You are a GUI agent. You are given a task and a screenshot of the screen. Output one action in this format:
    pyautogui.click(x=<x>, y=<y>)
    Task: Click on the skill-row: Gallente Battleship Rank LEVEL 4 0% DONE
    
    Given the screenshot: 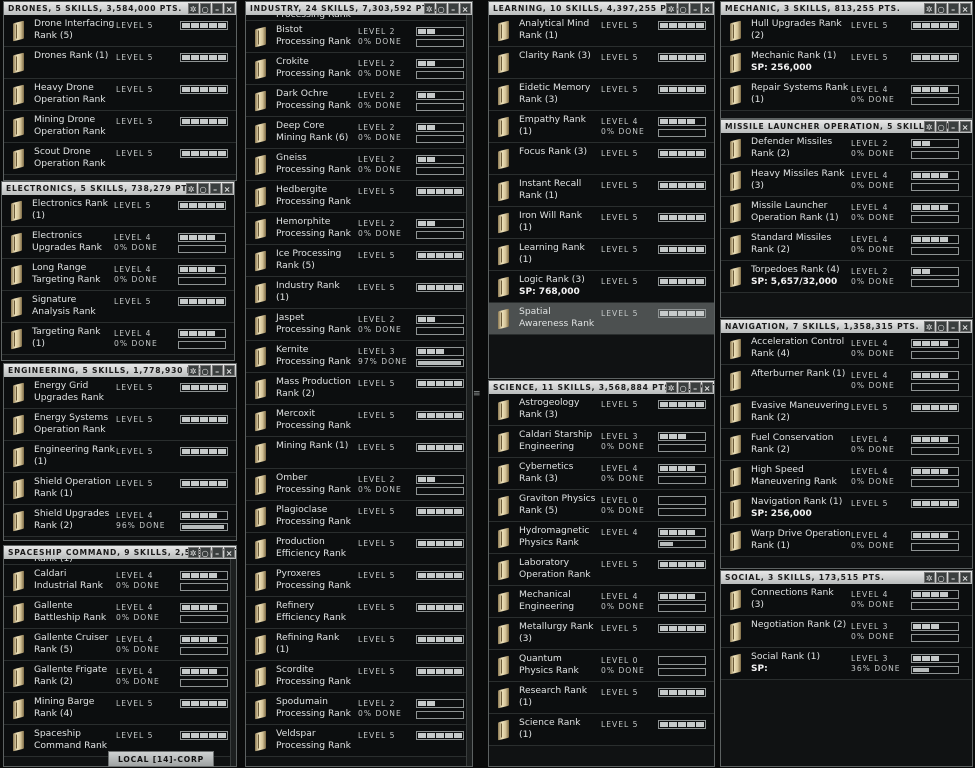 What is the action you would take?
    pyautogui.click(x=120, y=613)
    